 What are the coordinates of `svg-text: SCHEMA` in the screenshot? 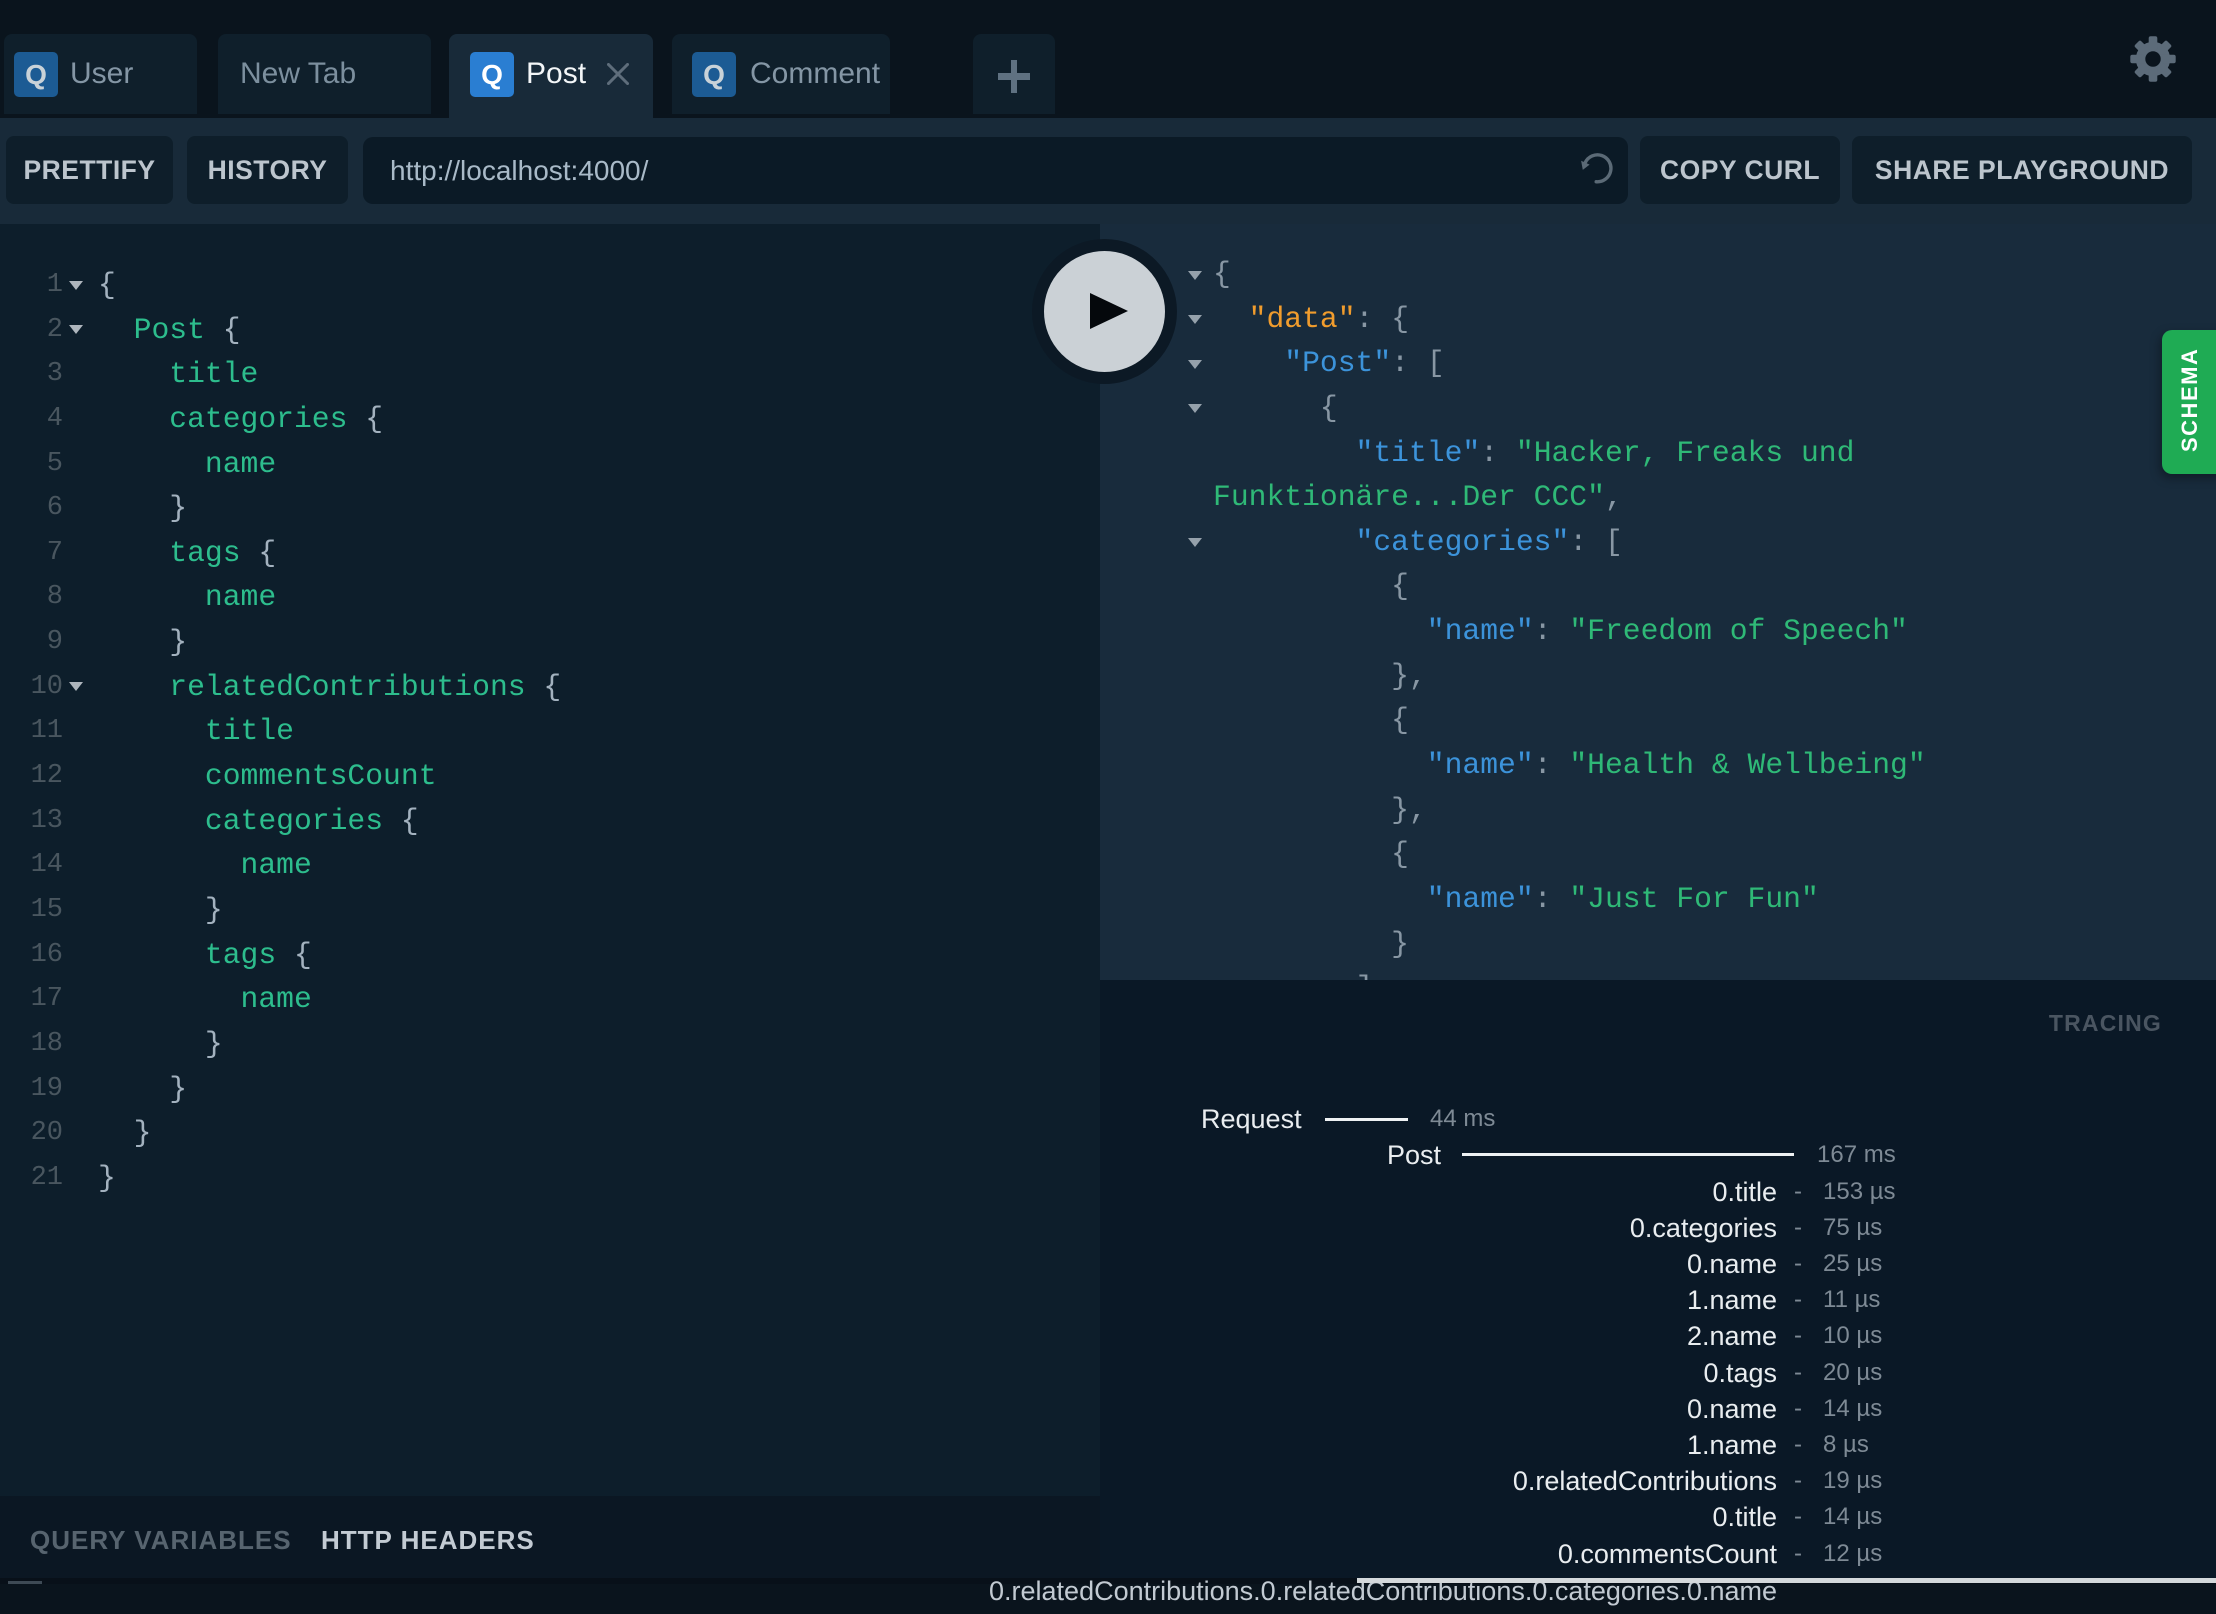 It's located at (2189, 400).